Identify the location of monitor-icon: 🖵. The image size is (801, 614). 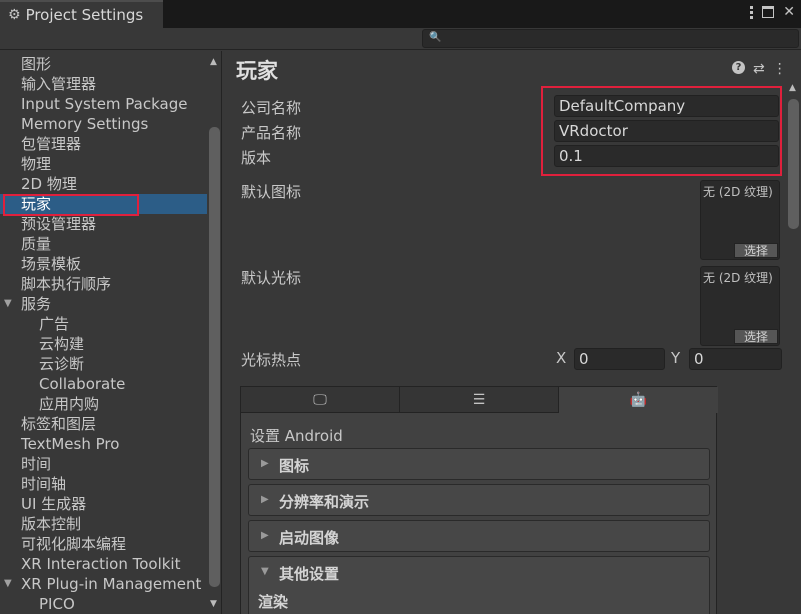
(320, 400).